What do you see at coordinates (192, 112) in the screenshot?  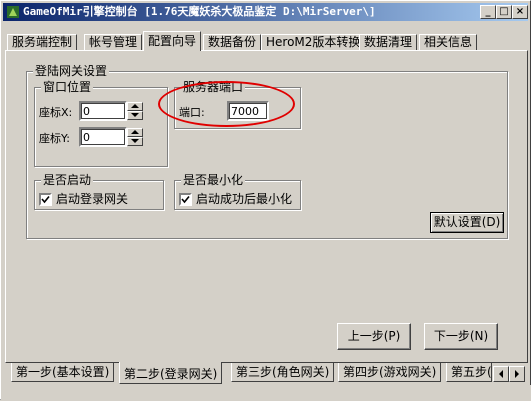 I see `port-label: 端口:` at bounding box center [192, 112].